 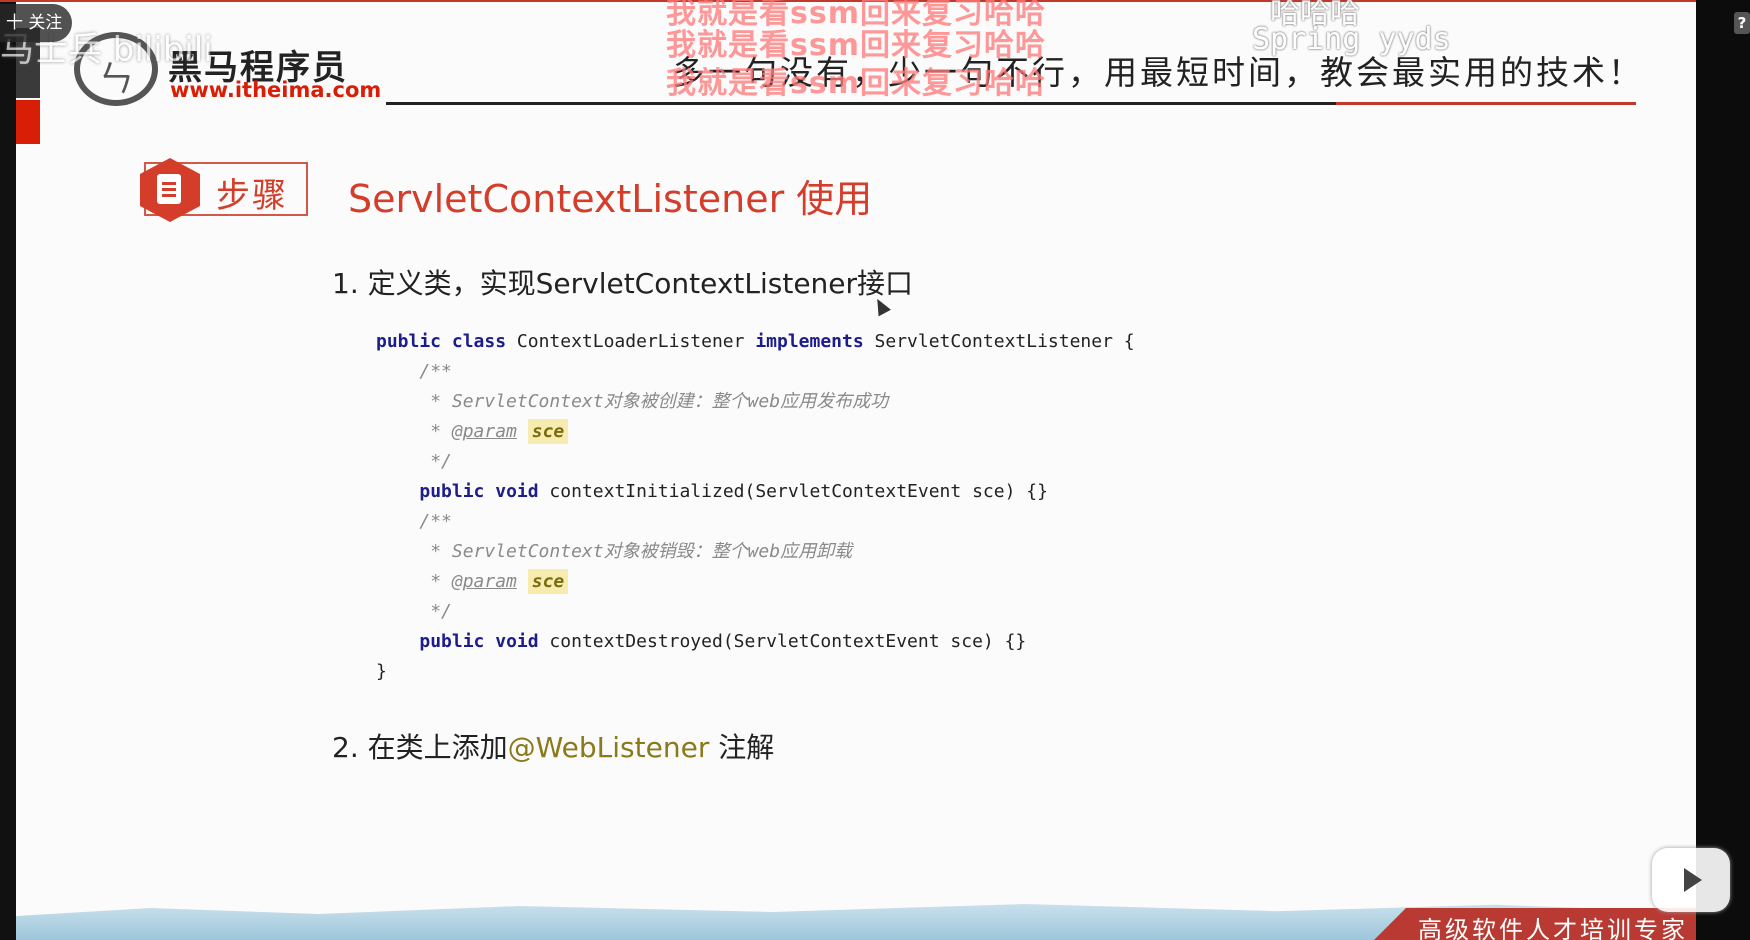 I want to click on help-icon: ?, so click(x=1742, y=23).